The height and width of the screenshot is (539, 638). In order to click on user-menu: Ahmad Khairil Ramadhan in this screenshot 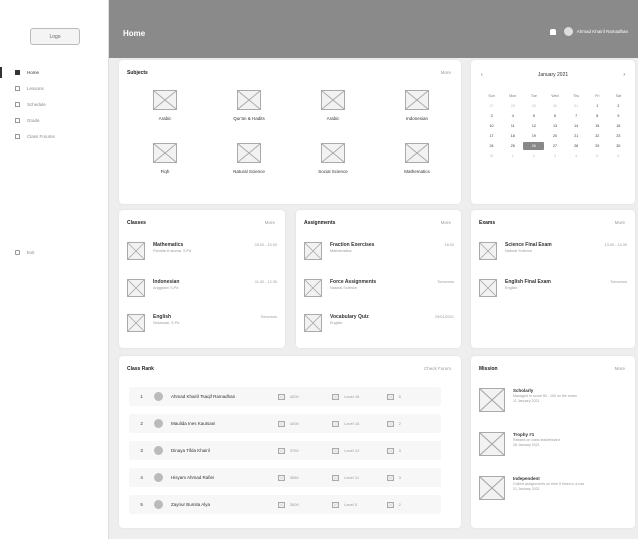, I will do `click(588, 31)`.